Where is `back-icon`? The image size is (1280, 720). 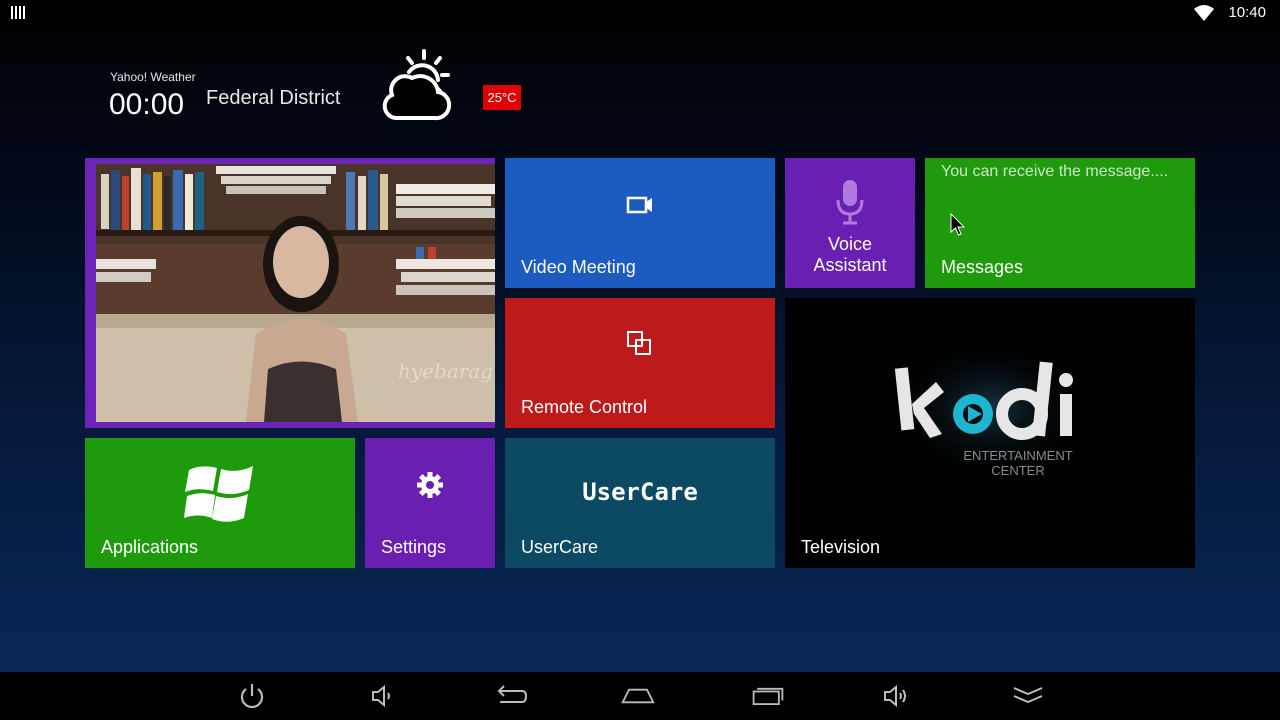
back-icon is located at coordinates (512, 694).